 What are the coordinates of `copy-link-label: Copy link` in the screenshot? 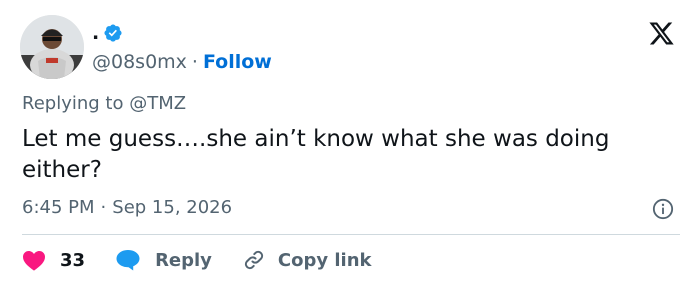 It's located at (324, 260).